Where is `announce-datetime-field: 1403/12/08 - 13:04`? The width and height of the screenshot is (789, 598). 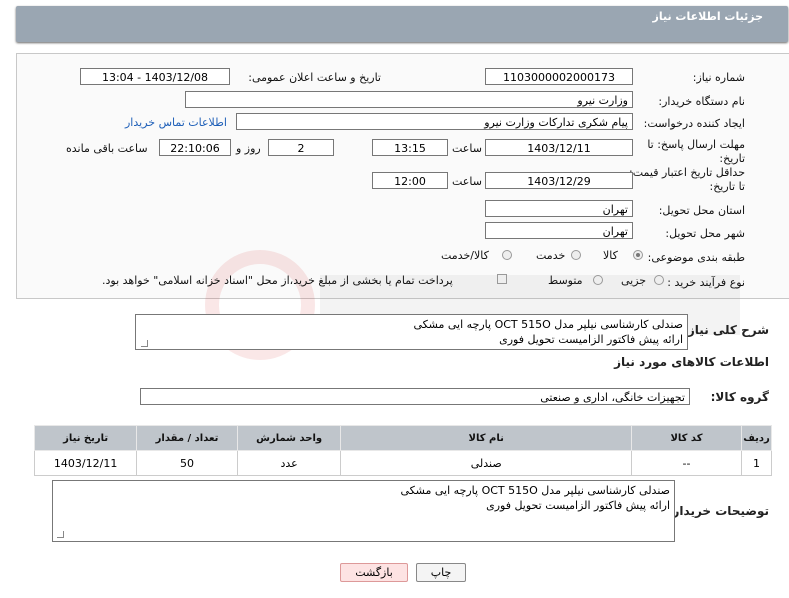
announce-datetime-field: 1403/12/08 - 13:04 is located at coordinates (155, 76).